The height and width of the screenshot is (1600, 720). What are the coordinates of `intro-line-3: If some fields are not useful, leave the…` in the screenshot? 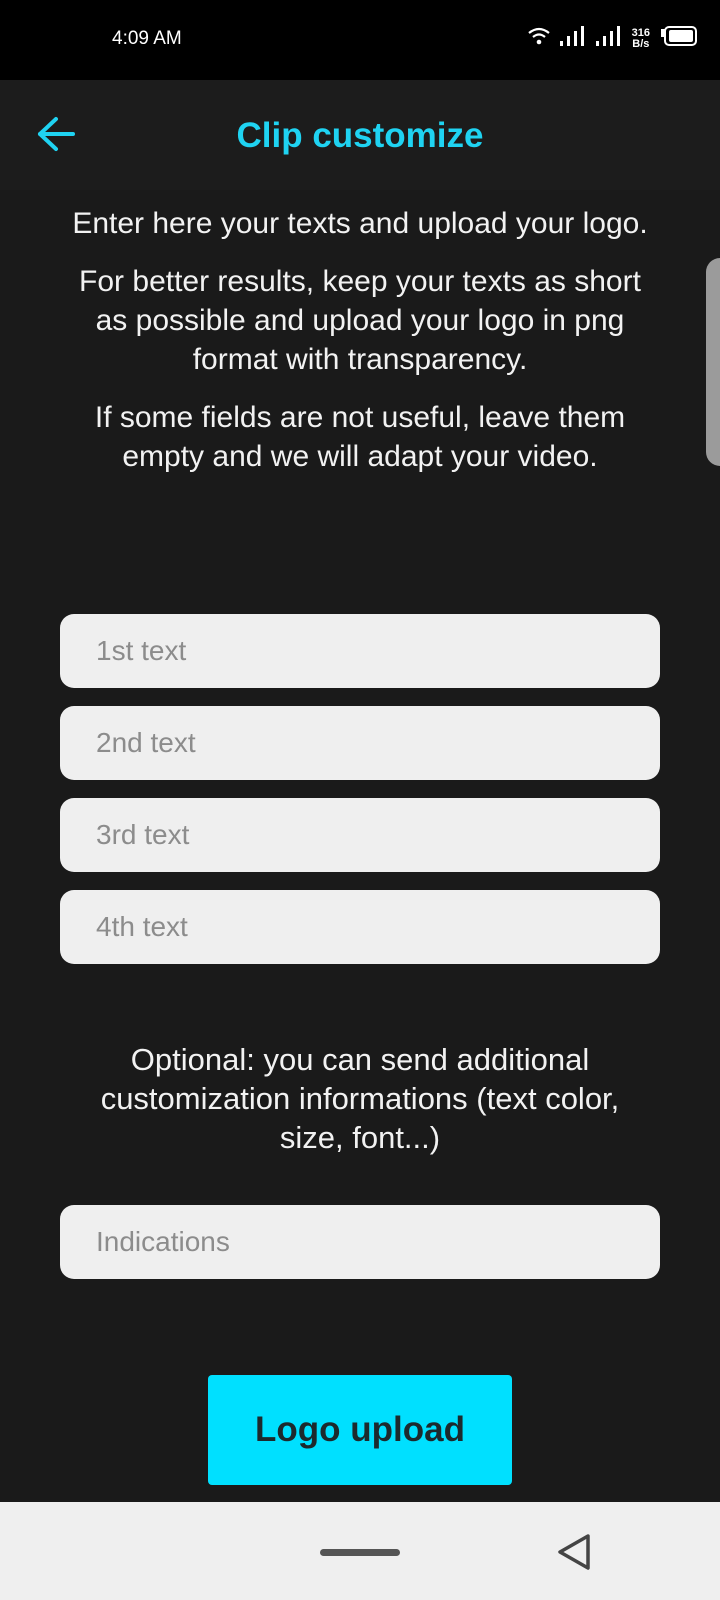 It's located at (360, 437).